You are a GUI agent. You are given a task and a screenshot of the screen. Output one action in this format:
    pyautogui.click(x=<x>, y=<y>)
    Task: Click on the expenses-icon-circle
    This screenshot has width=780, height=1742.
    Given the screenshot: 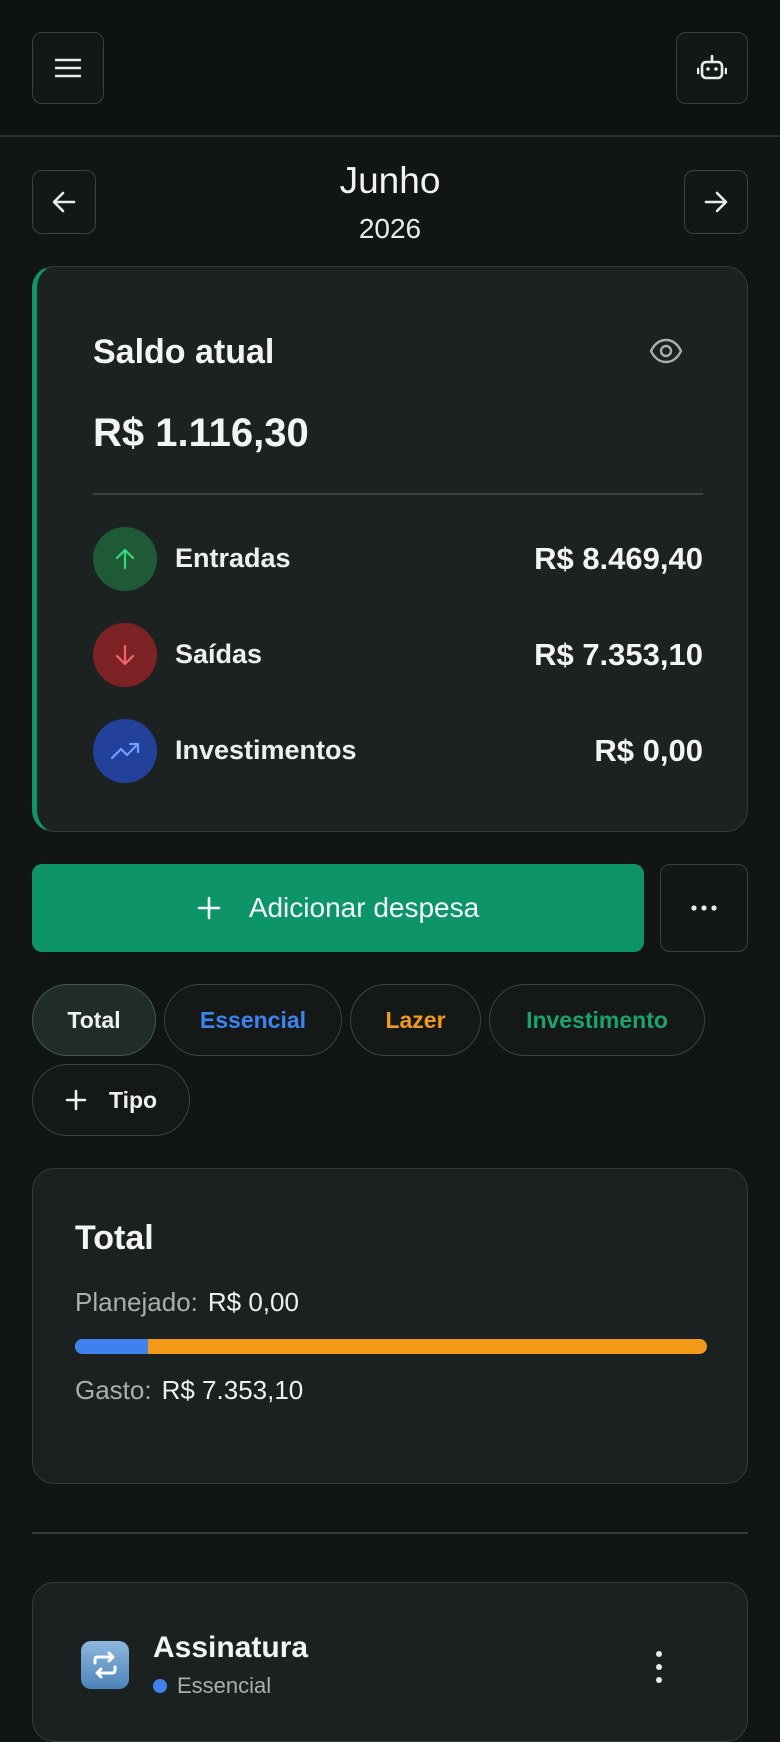 What is the action you would take?
    pyautogui.click(x=125, y=655)
    